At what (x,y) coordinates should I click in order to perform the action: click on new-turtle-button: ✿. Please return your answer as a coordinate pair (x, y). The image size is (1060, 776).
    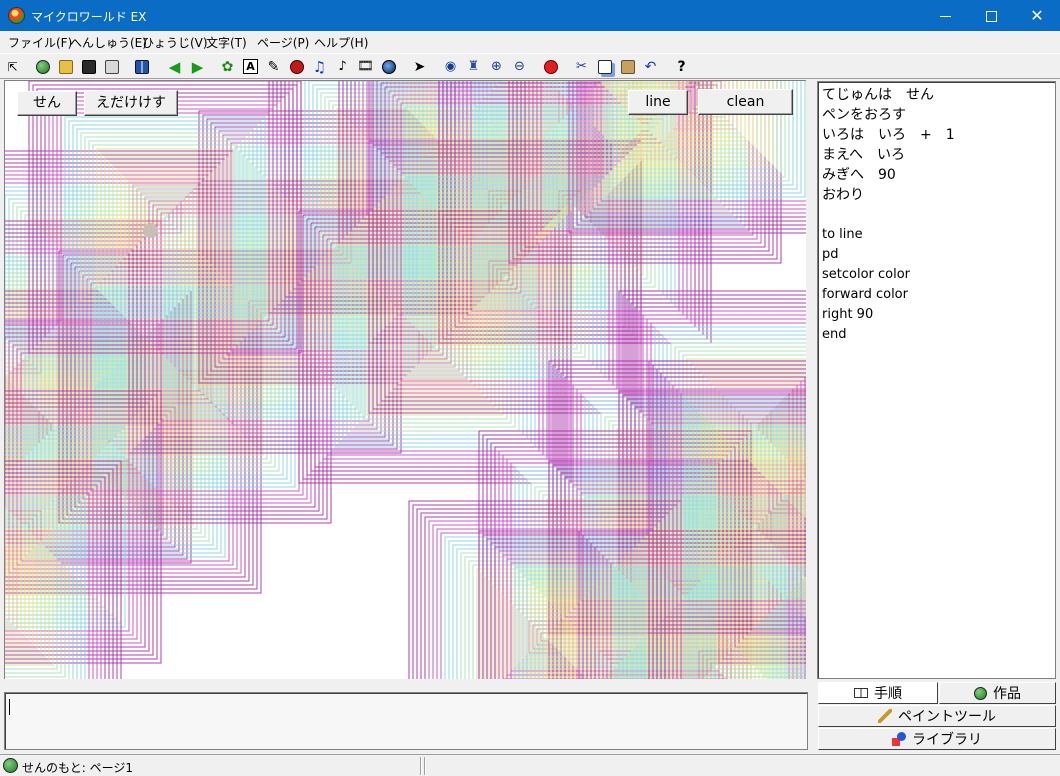
    Looking at the image, I should click on (227, 66).